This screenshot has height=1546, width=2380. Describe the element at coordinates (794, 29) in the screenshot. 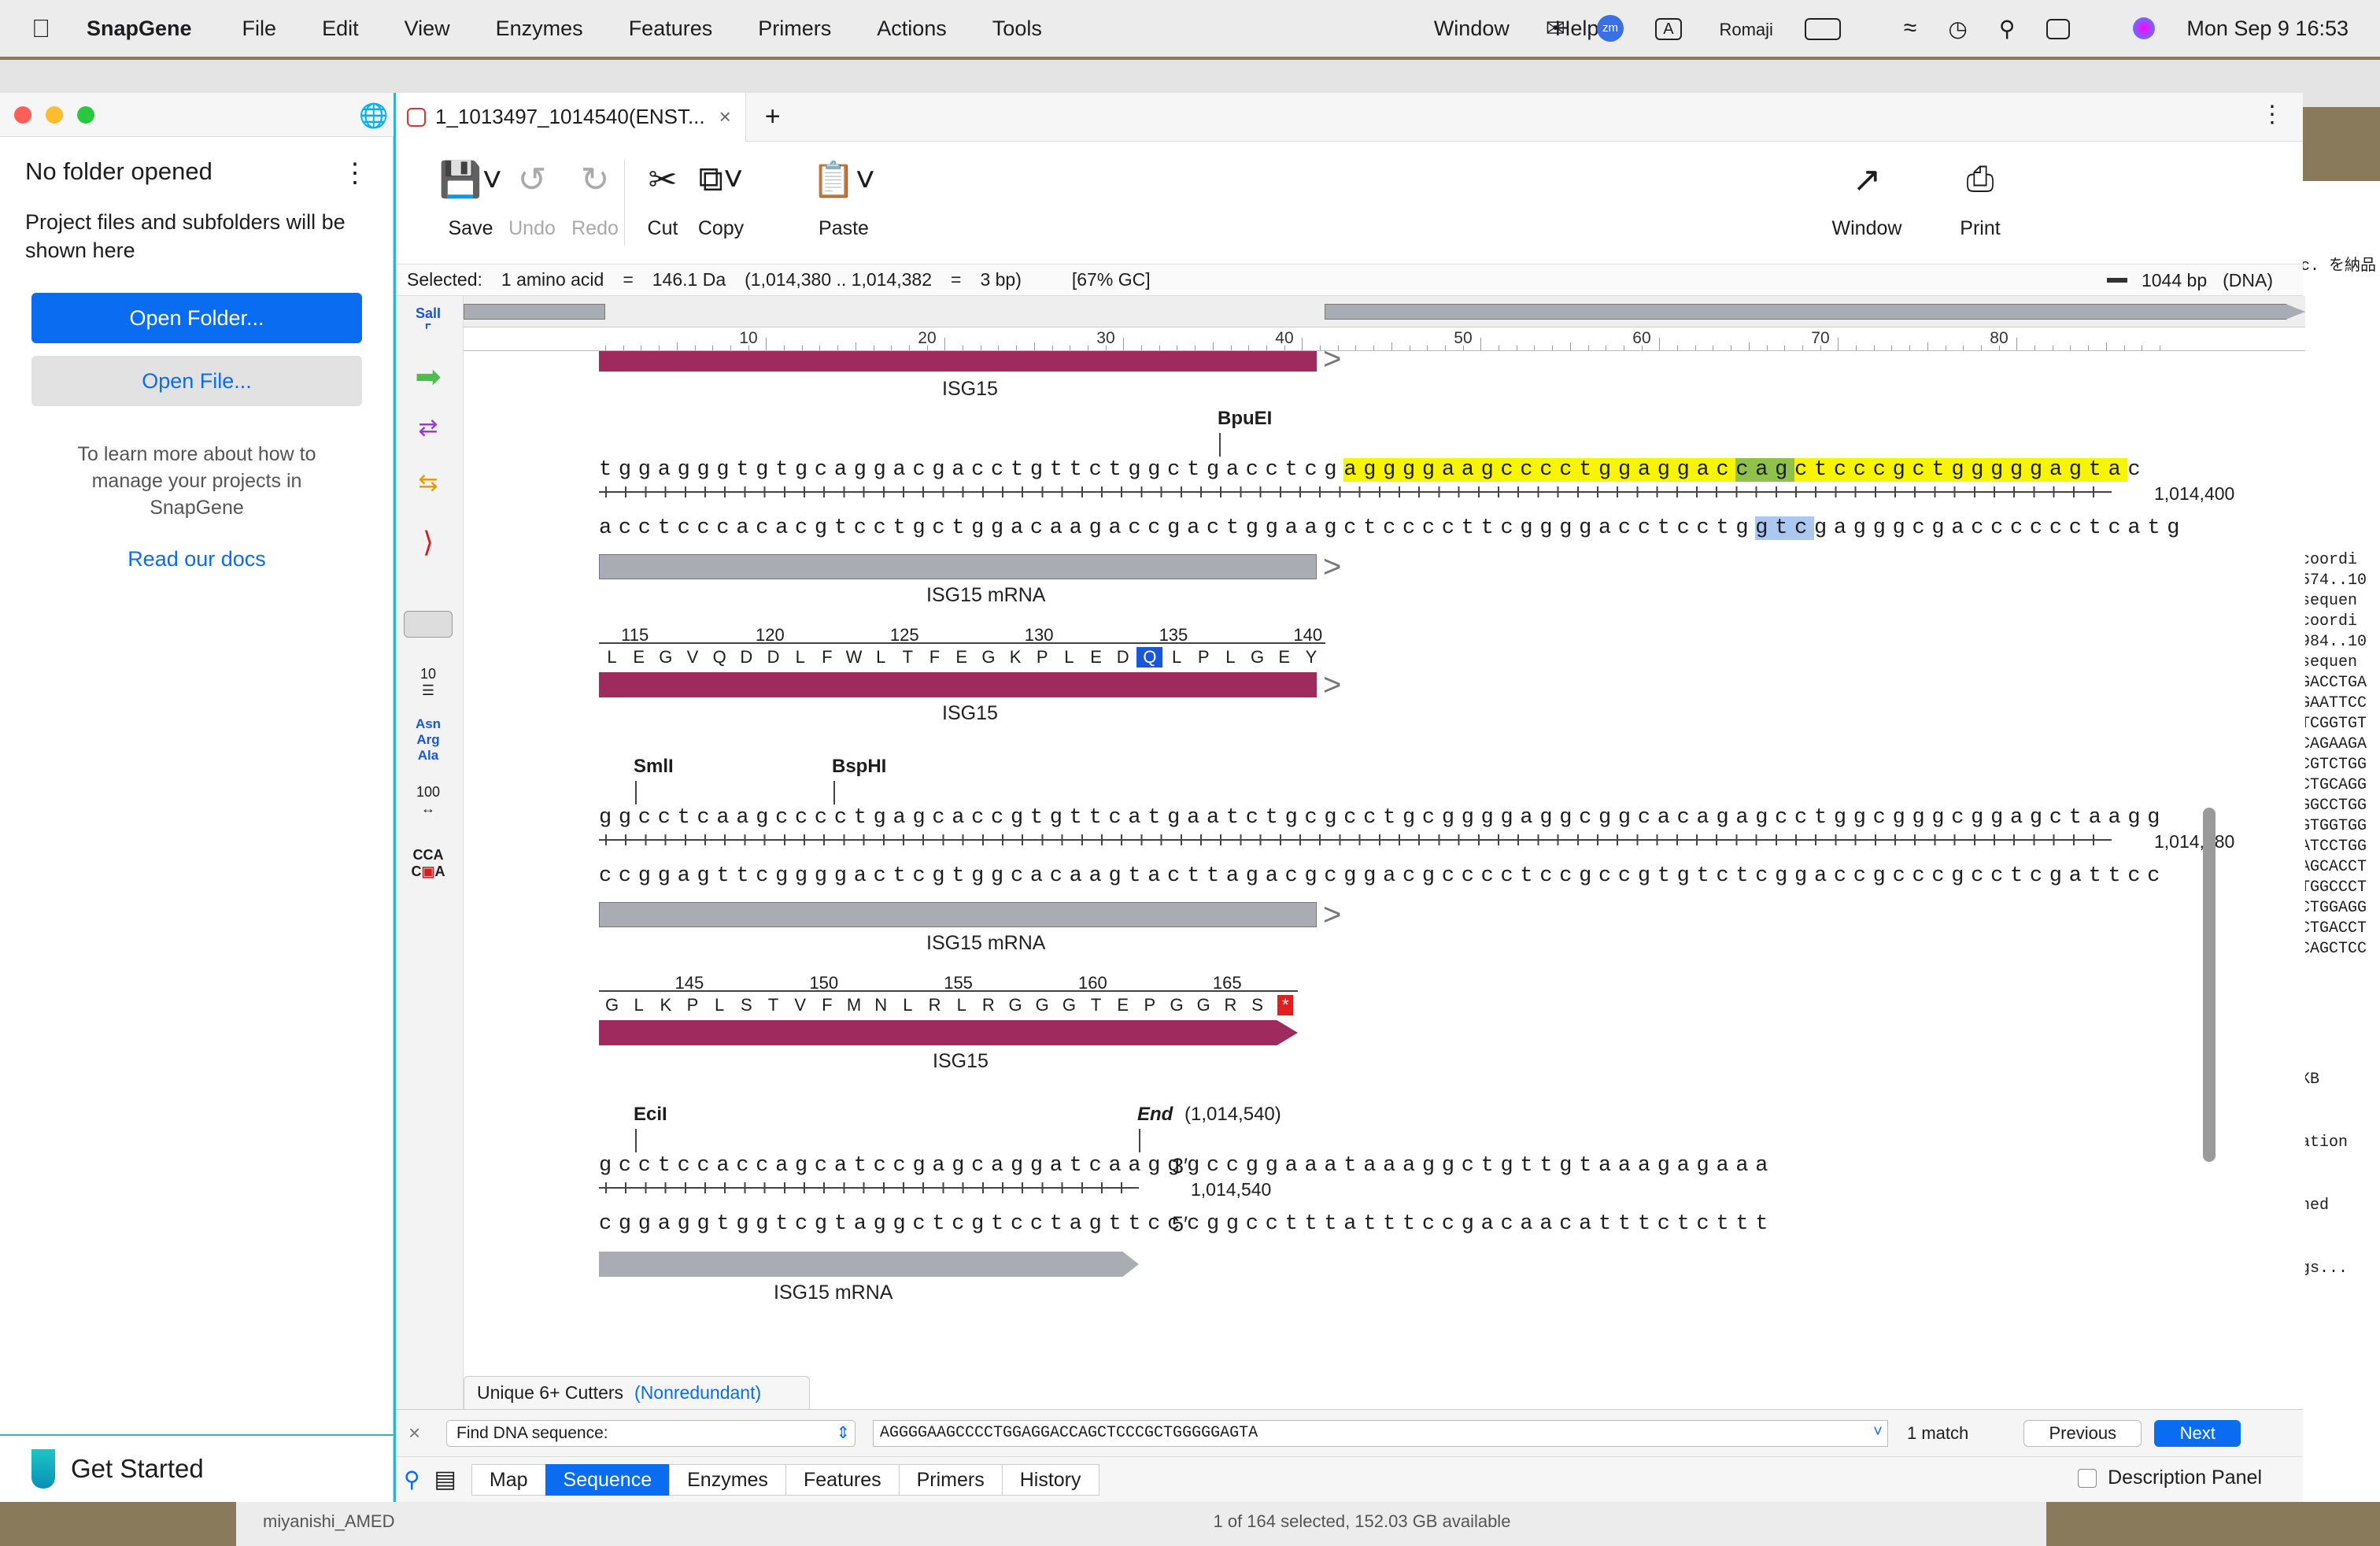

I see `menu-primers: Primers` at that location.